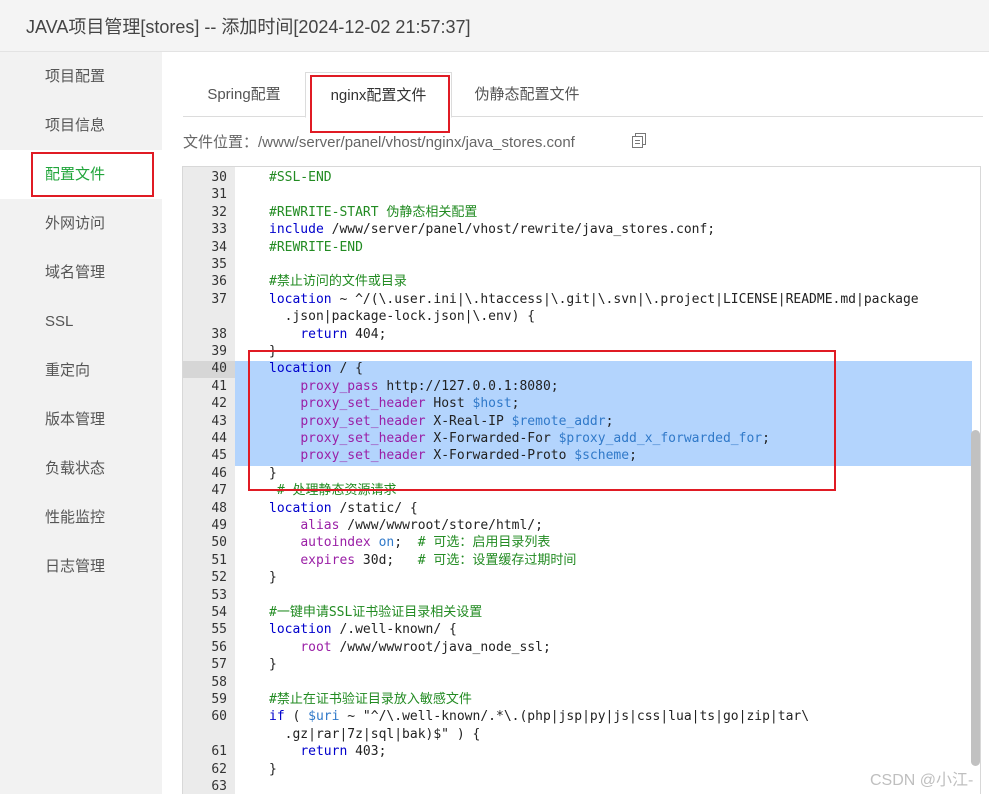 This screenshot has width=989, height=794. I want to click on code-line: 63, so click(581, 786).